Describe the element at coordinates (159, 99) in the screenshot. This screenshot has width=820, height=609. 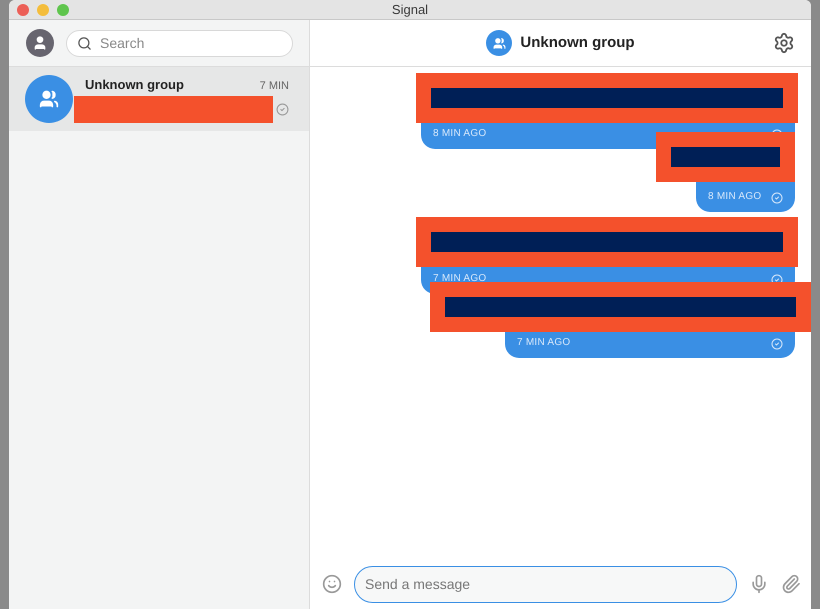
I see `conversation-item: Unknown group 7 MIN` at that location.